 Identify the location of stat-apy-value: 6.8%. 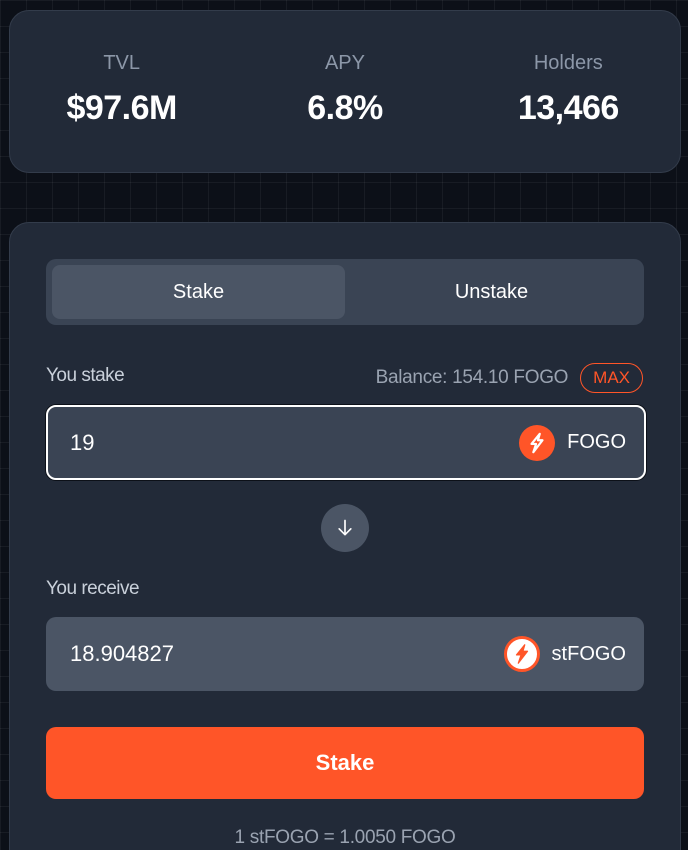
(345, 108).